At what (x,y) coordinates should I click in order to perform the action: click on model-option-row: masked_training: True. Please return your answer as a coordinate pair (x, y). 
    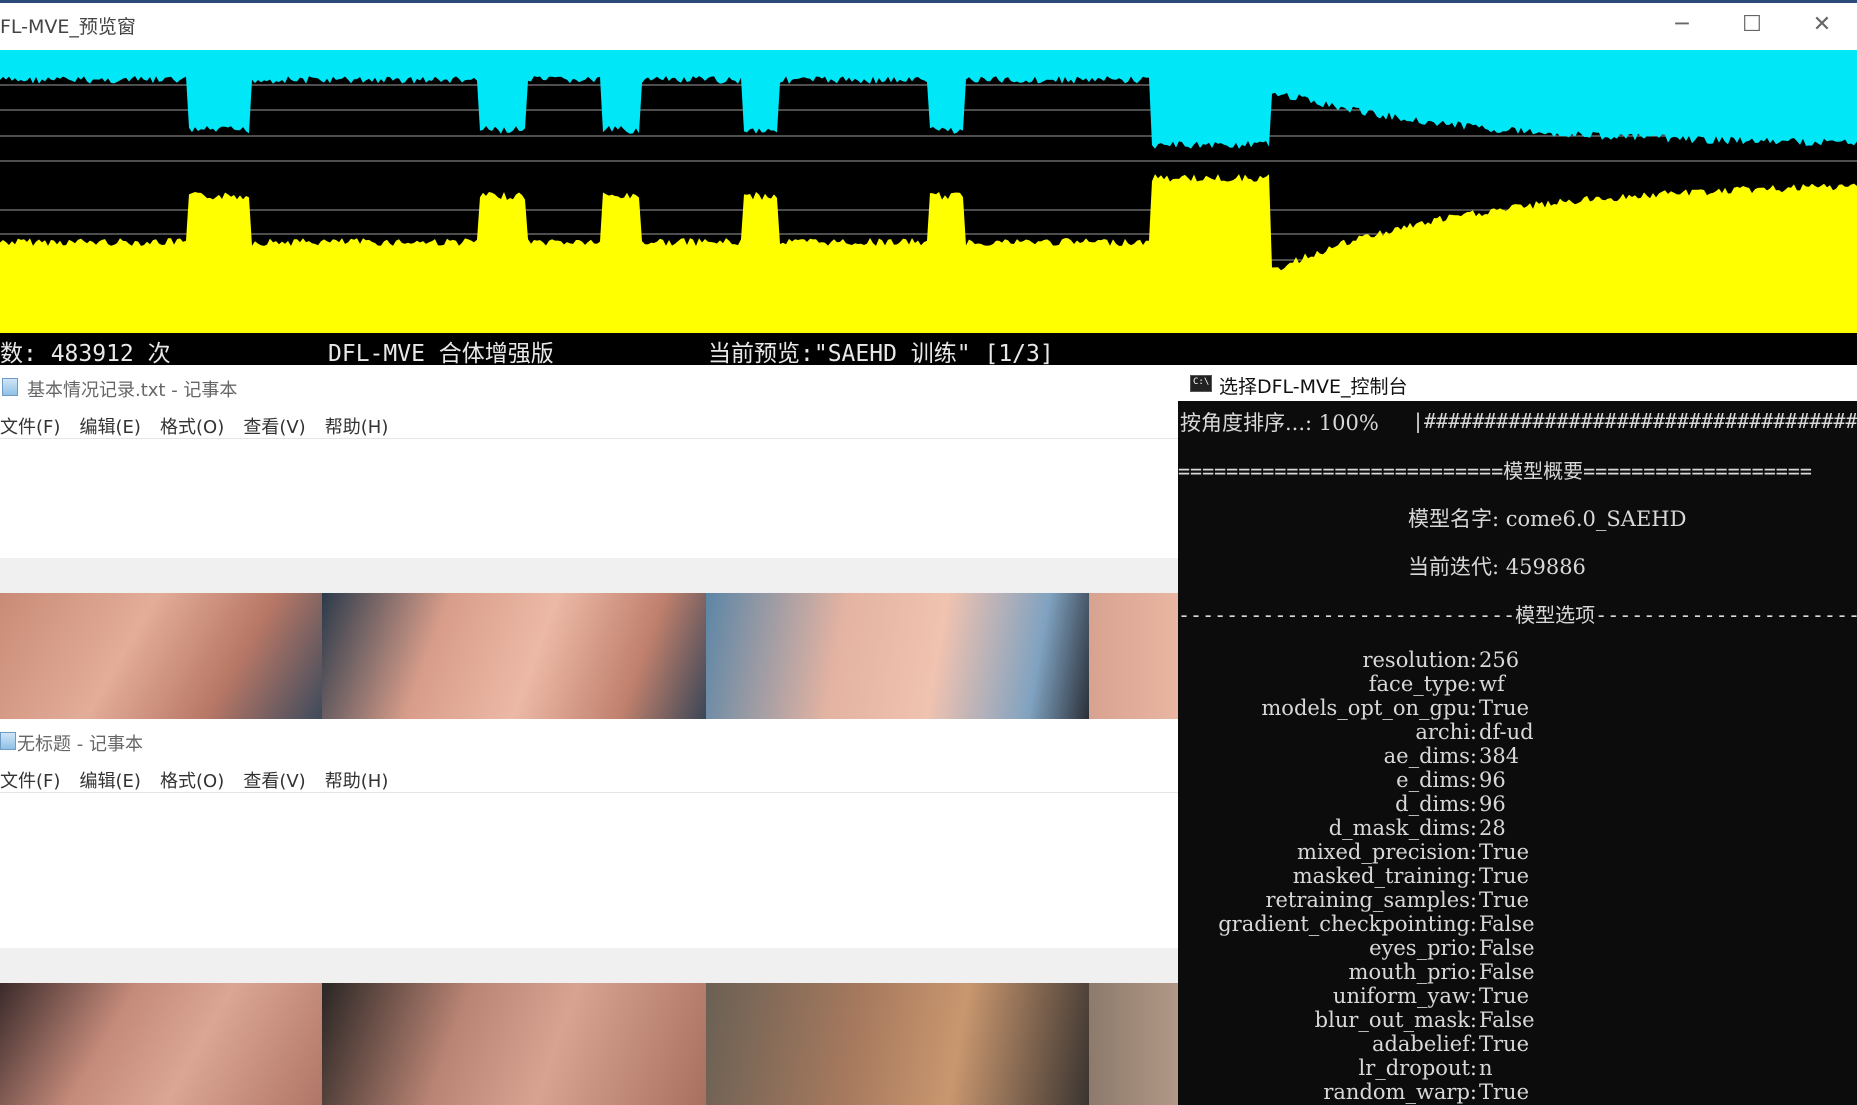
    Looking at the image, I should click on (1517, 876).